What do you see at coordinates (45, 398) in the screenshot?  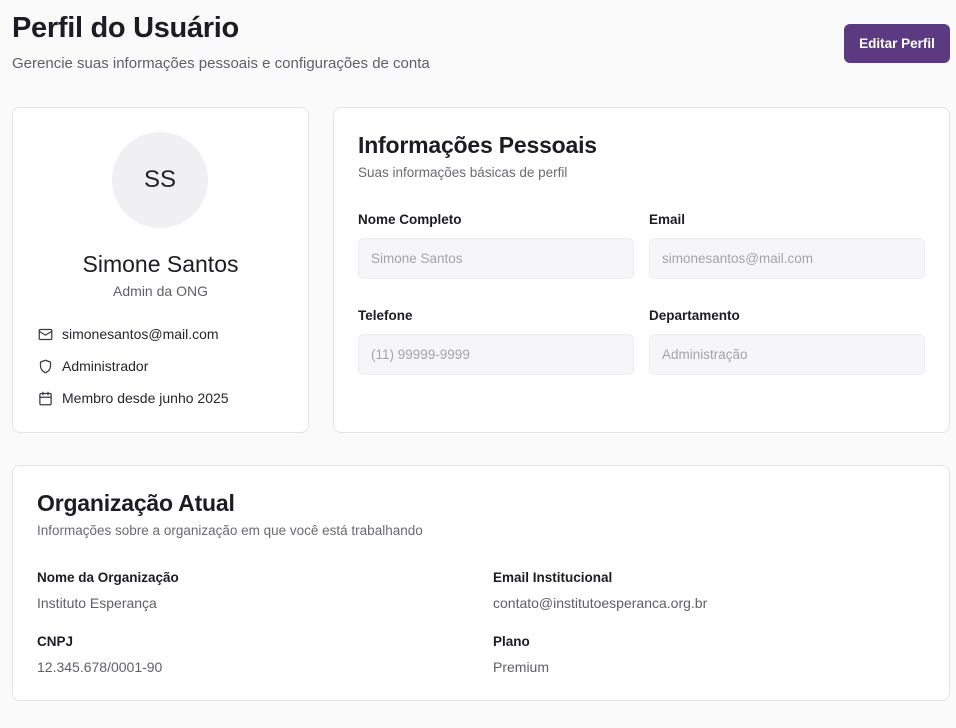 I see `calendar-icon` at bounding box center [45, 398].